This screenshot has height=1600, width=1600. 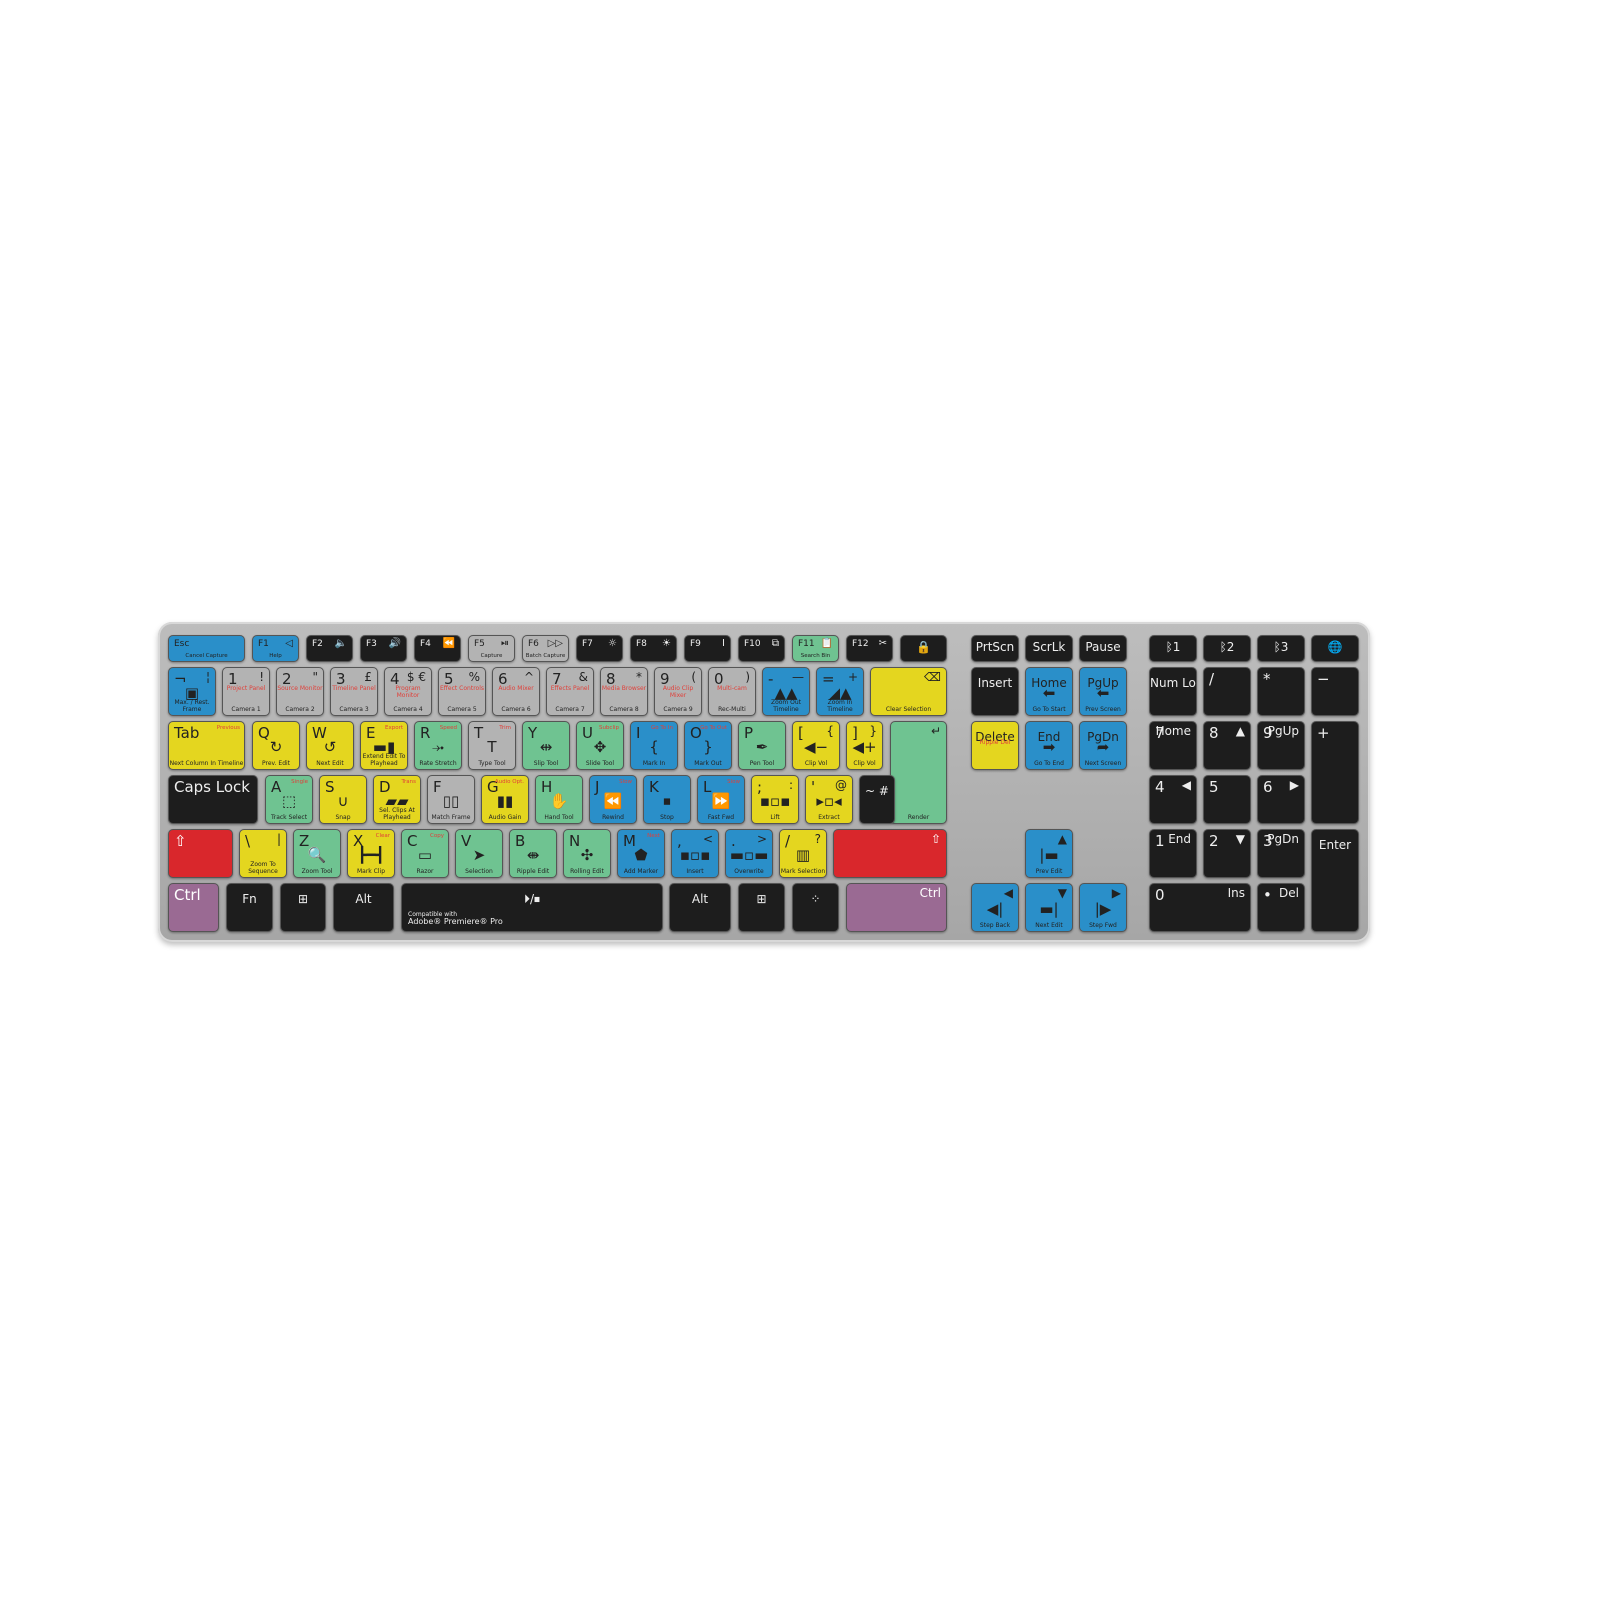 What do you see at coordinates (1281, 799) in the screenshot?
I see `key-6: 6 ▶` at bounding box center [1281, 799].